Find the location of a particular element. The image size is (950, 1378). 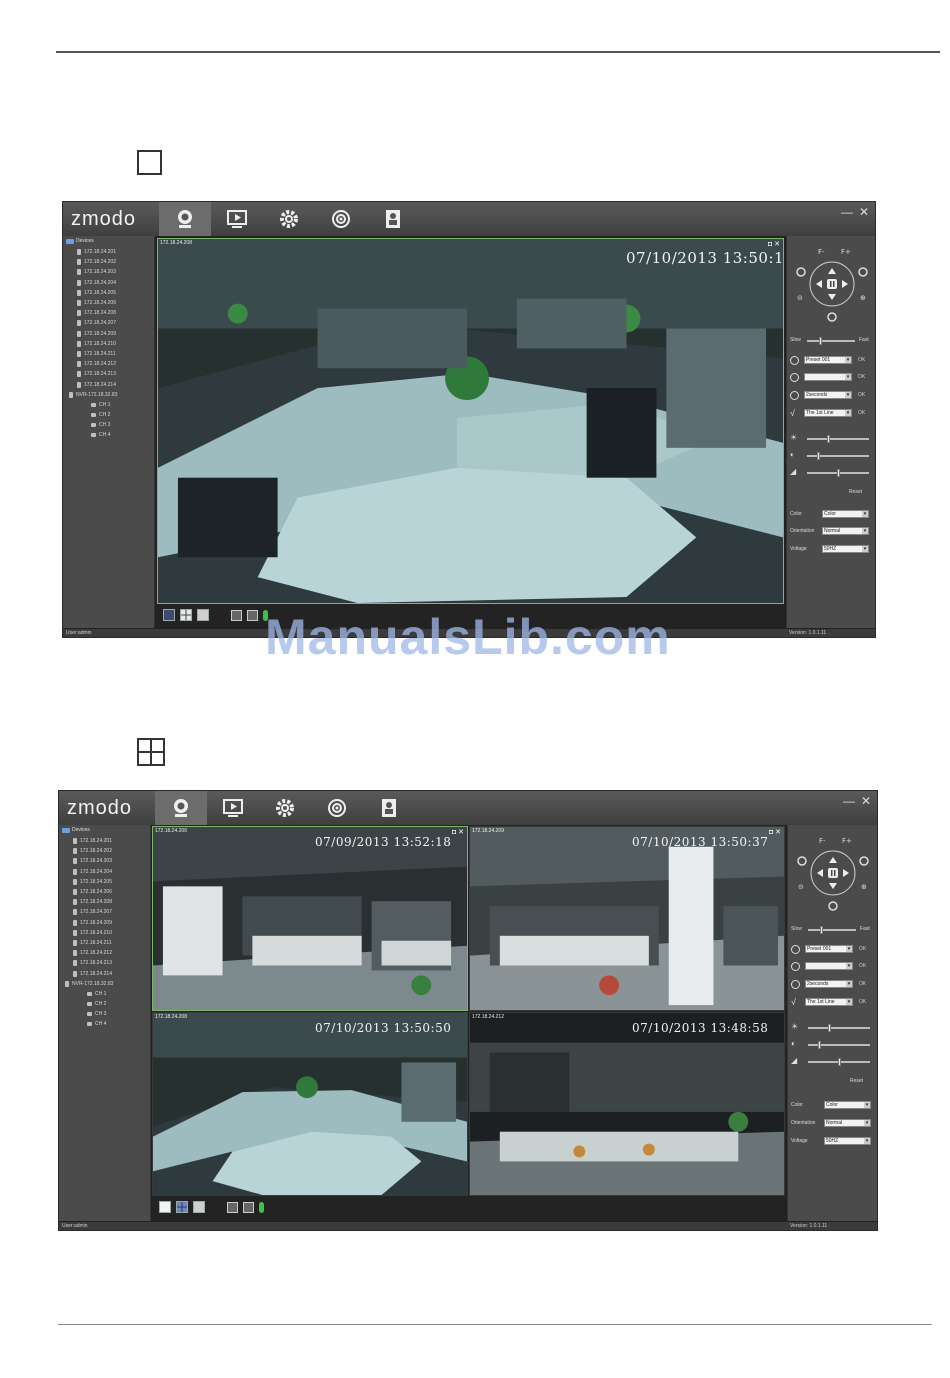

channel-item: CH 2 is located at coordinates (104, 415).